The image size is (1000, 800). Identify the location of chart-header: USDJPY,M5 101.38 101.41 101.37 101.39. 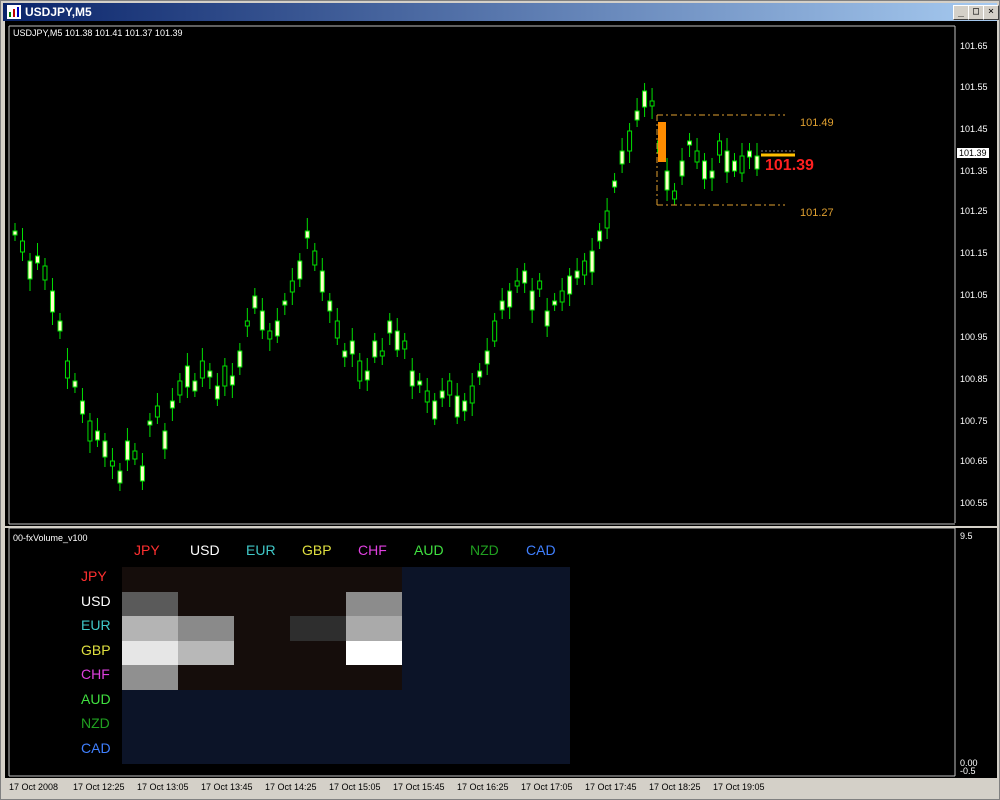
(98, 33).